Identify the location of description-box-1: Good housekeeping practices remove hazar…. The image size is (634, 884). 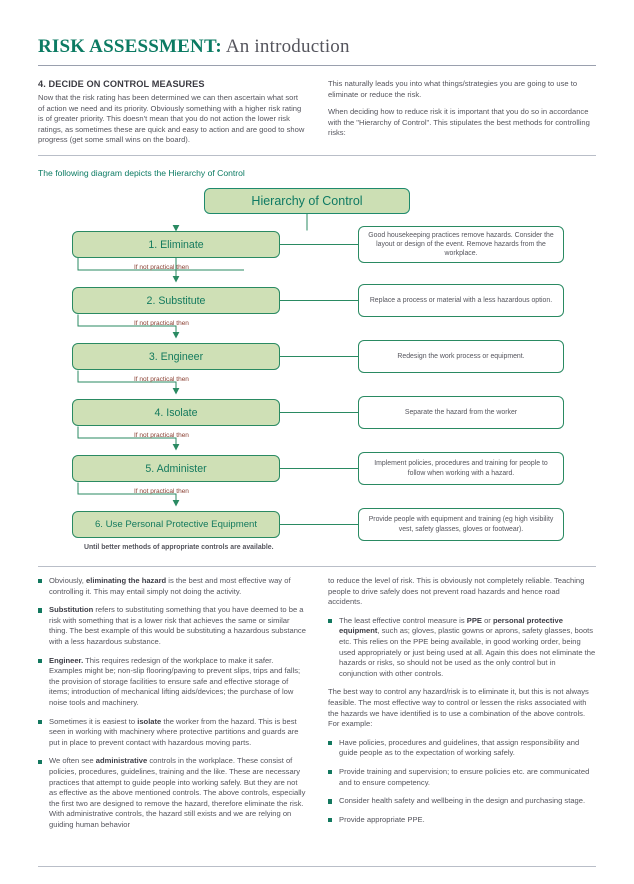
(461, 244).